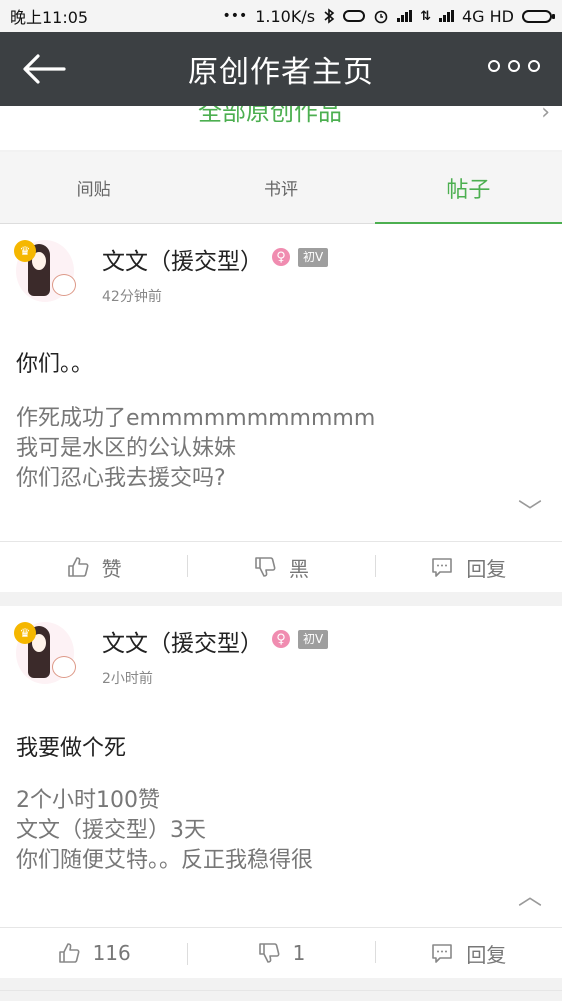 Image resolution: width=562 pixels, height=1001 pixels. I want to click on post-actions: 116 1 回复, so click(281, 952).